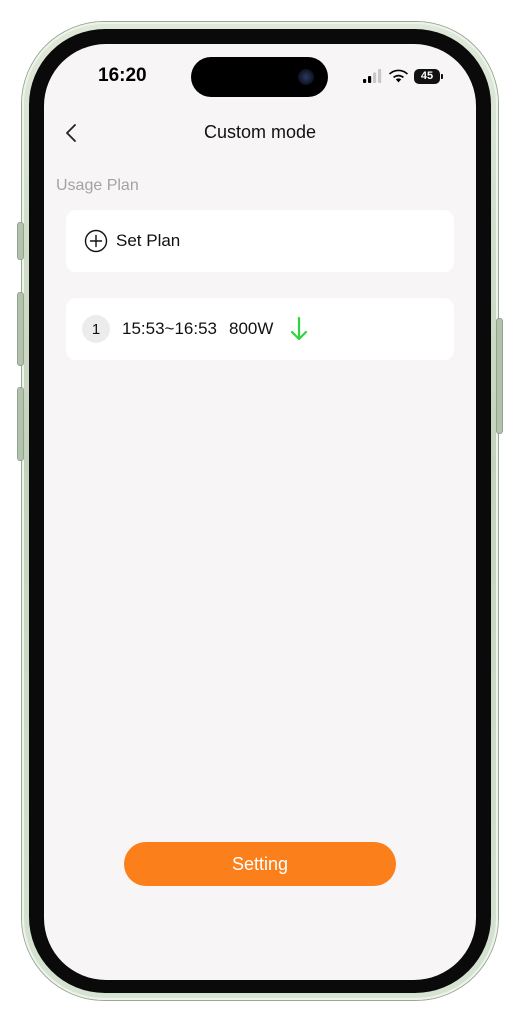 This screenshot has height=1024, width=520. I want to click on volume-down-button, so click(20, 424).